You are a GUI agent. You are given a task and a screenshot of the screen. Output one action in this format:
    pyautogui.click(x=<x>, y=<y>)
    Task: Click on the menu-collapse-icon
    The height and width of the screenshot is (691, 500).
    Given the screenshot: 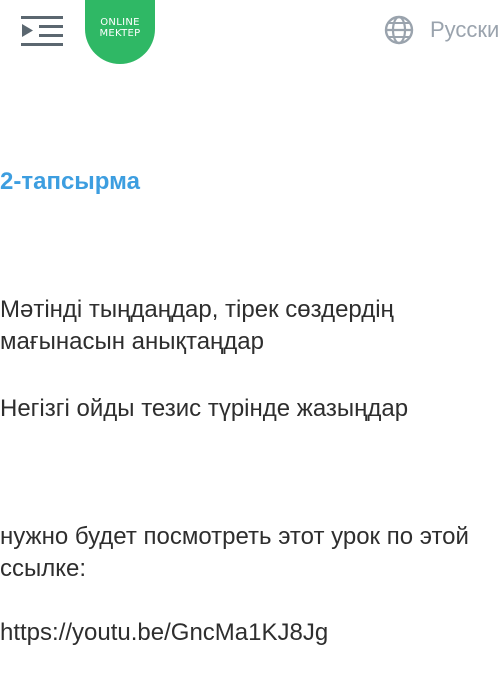 What is the action you would take?
    pyautogui.click(x=42, y=31)
    